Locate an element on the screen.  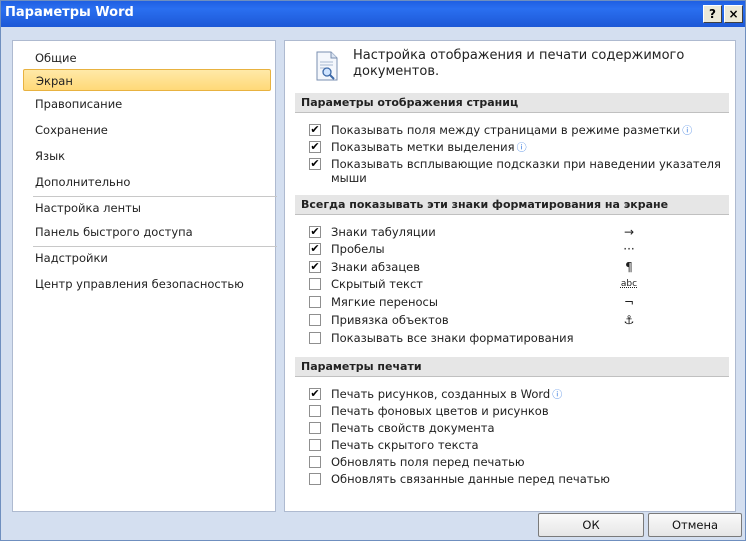
nav-item-trust-center: Центр управления безопасностью is located at coordinates (147, 284).